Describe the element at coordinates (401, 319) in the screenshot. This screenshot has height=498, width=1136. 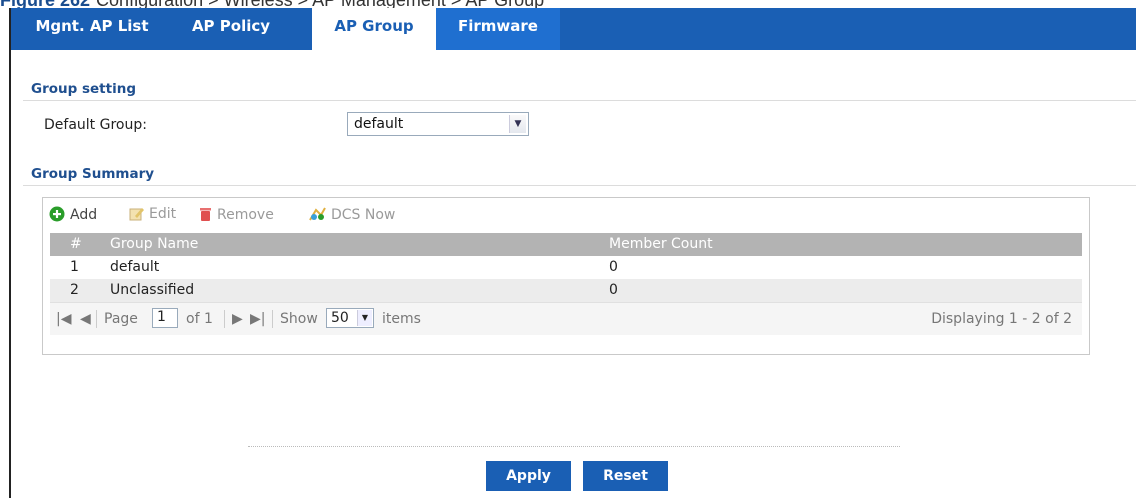
I see `items-label: items` at that location.